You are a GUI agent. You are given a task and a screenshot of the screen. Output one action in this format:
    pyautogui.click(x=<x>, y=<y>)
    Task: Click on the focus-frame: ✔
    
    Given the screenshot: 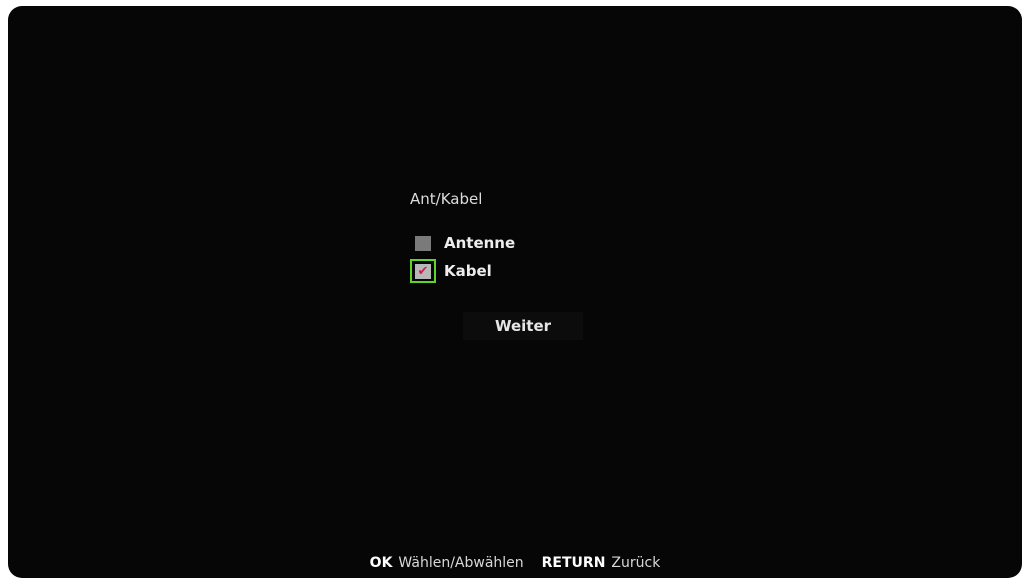 What is the action you would take?
    pyautogui.click(x=423, y=271)
    